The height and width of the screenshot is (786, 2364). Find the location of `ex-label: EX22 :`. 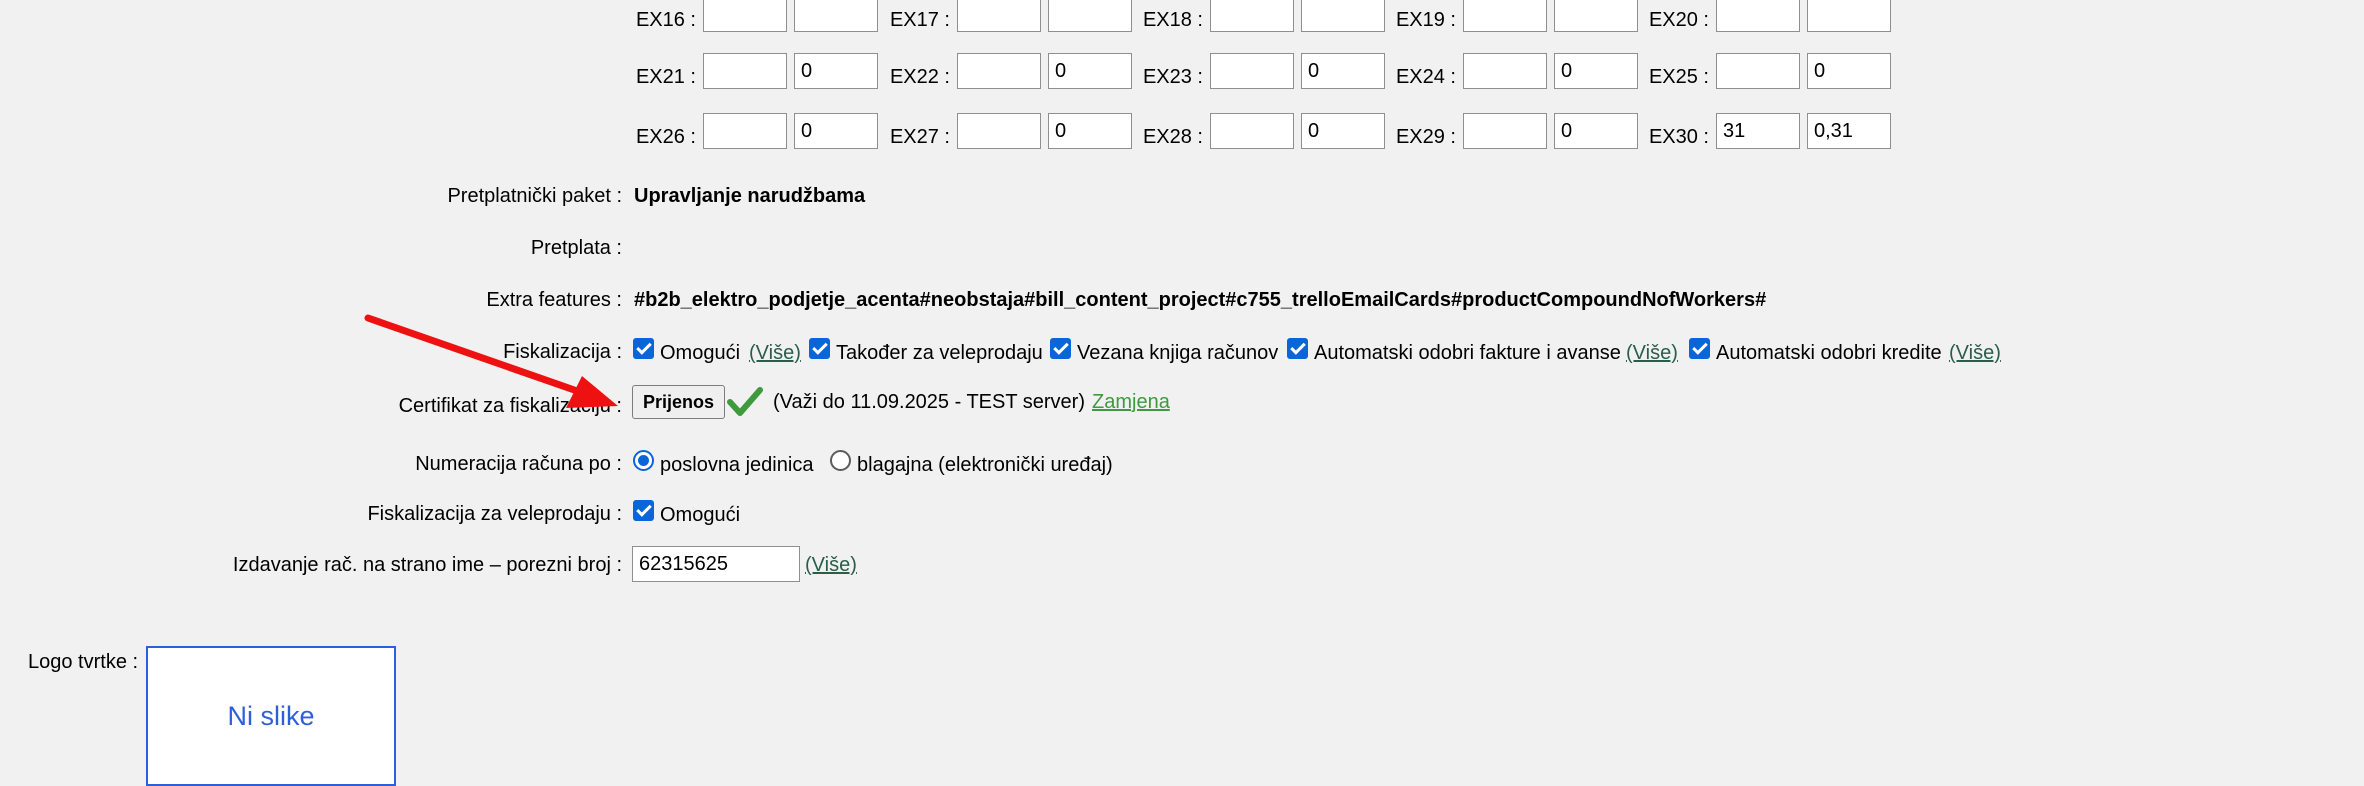

ex-label: EX22 : is located at coordinates (919, 77).